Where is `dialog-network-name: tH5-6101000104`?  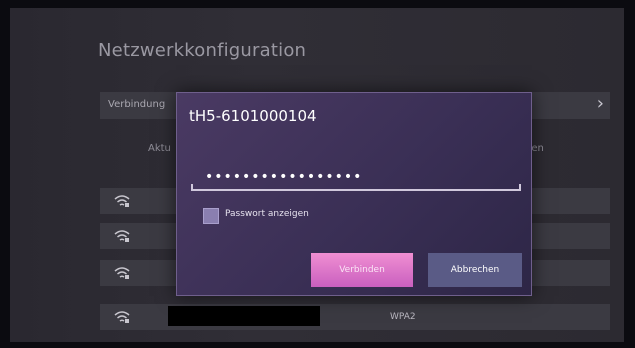 dialog-network-name: tH5-6101000104 is located at coordinates (253, 116).